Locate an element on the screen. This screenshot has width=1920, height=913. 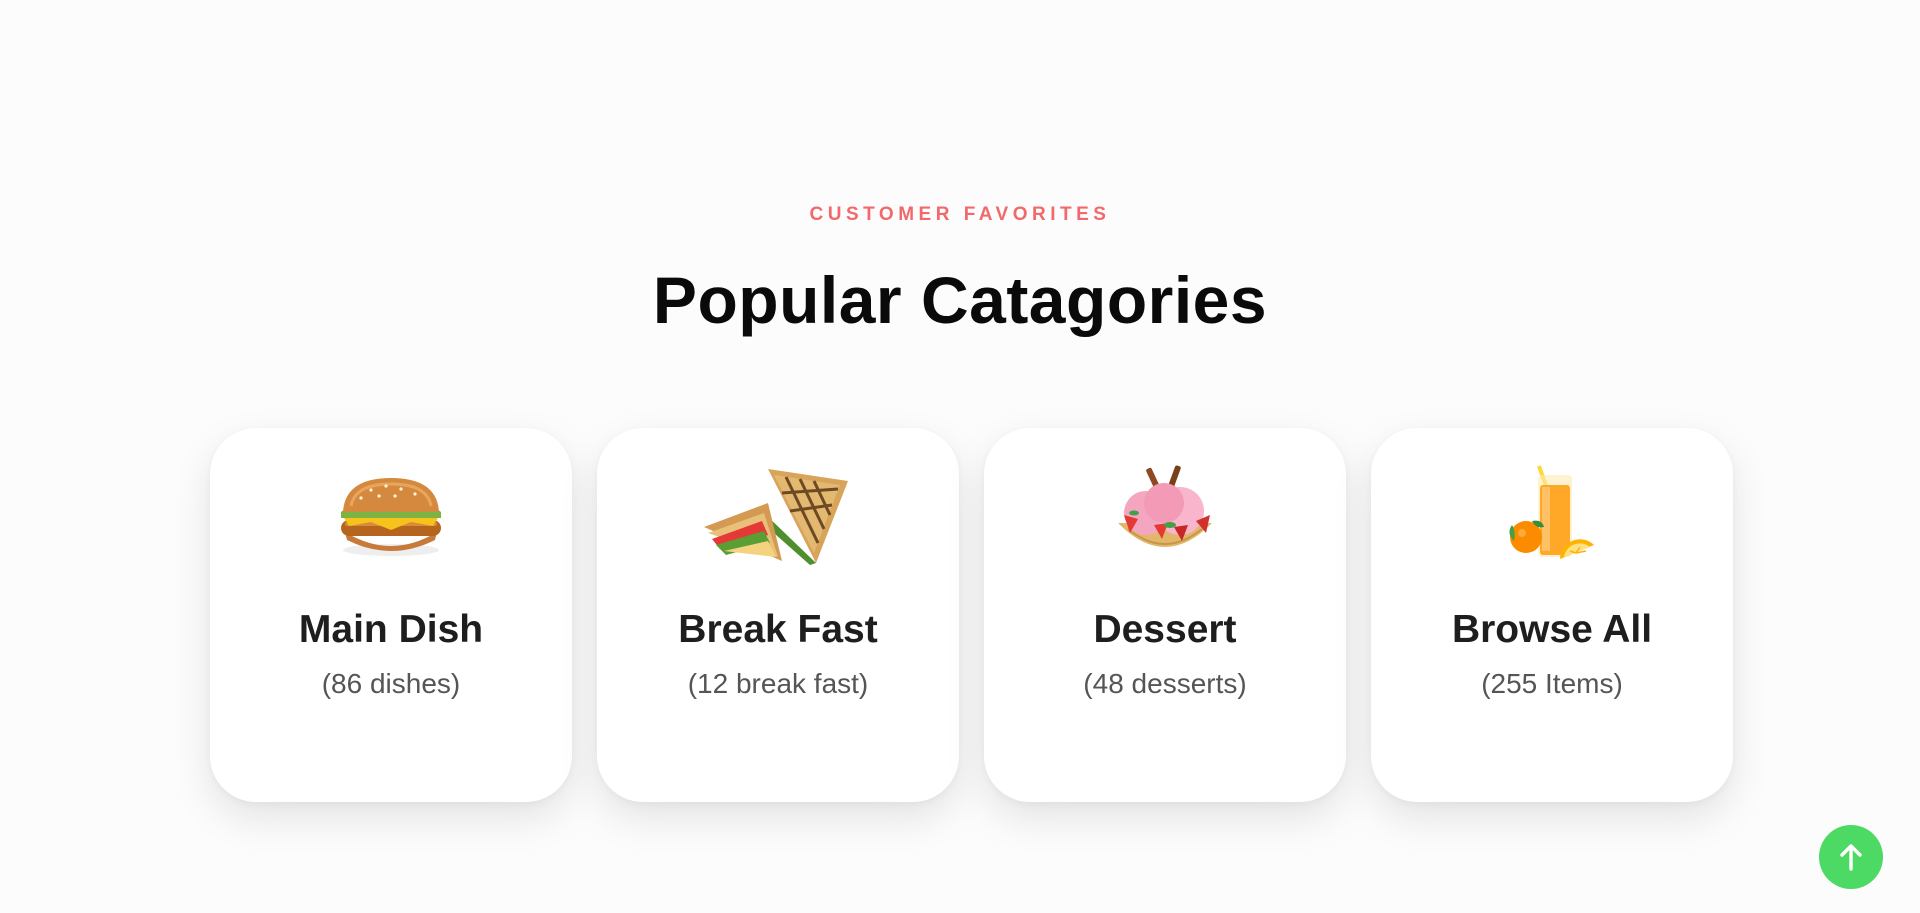
category-count: (48 desserts) is located at coordinates (1165, 683).